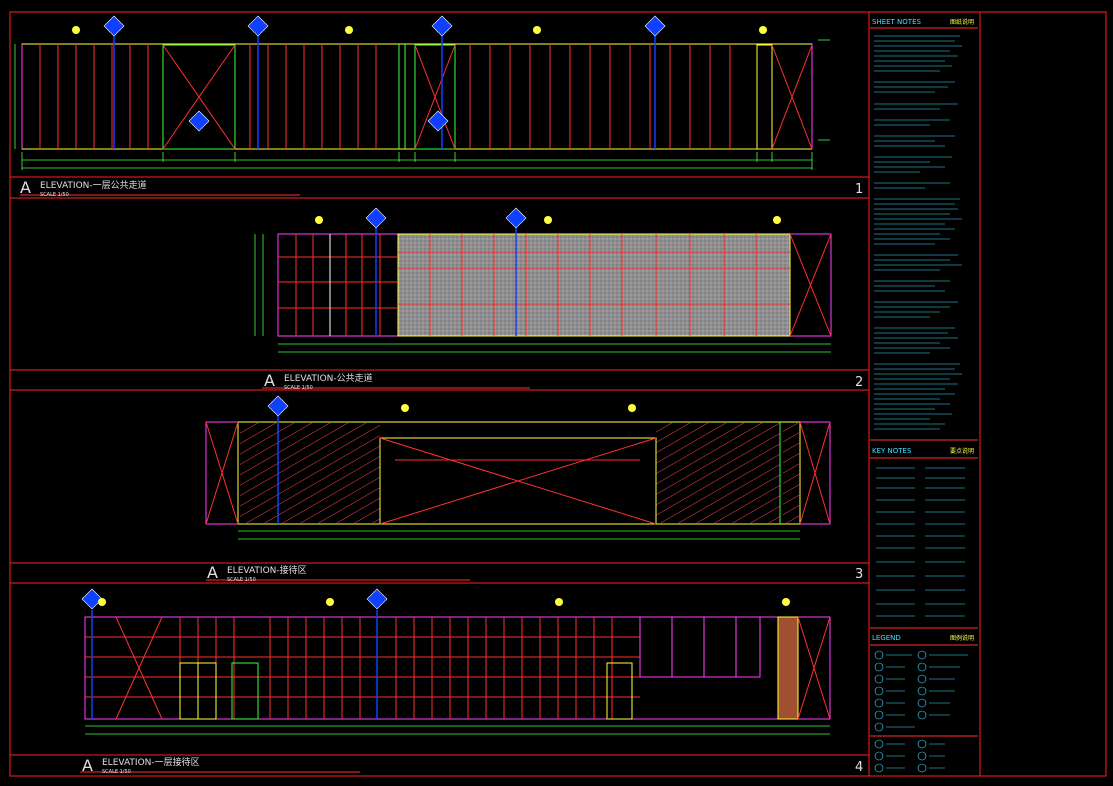 This screenshot has height=786, width=1113. Describe the element at coordinates (543, 280) in the screenshot. I see `elevation-2-drawing` at that location.